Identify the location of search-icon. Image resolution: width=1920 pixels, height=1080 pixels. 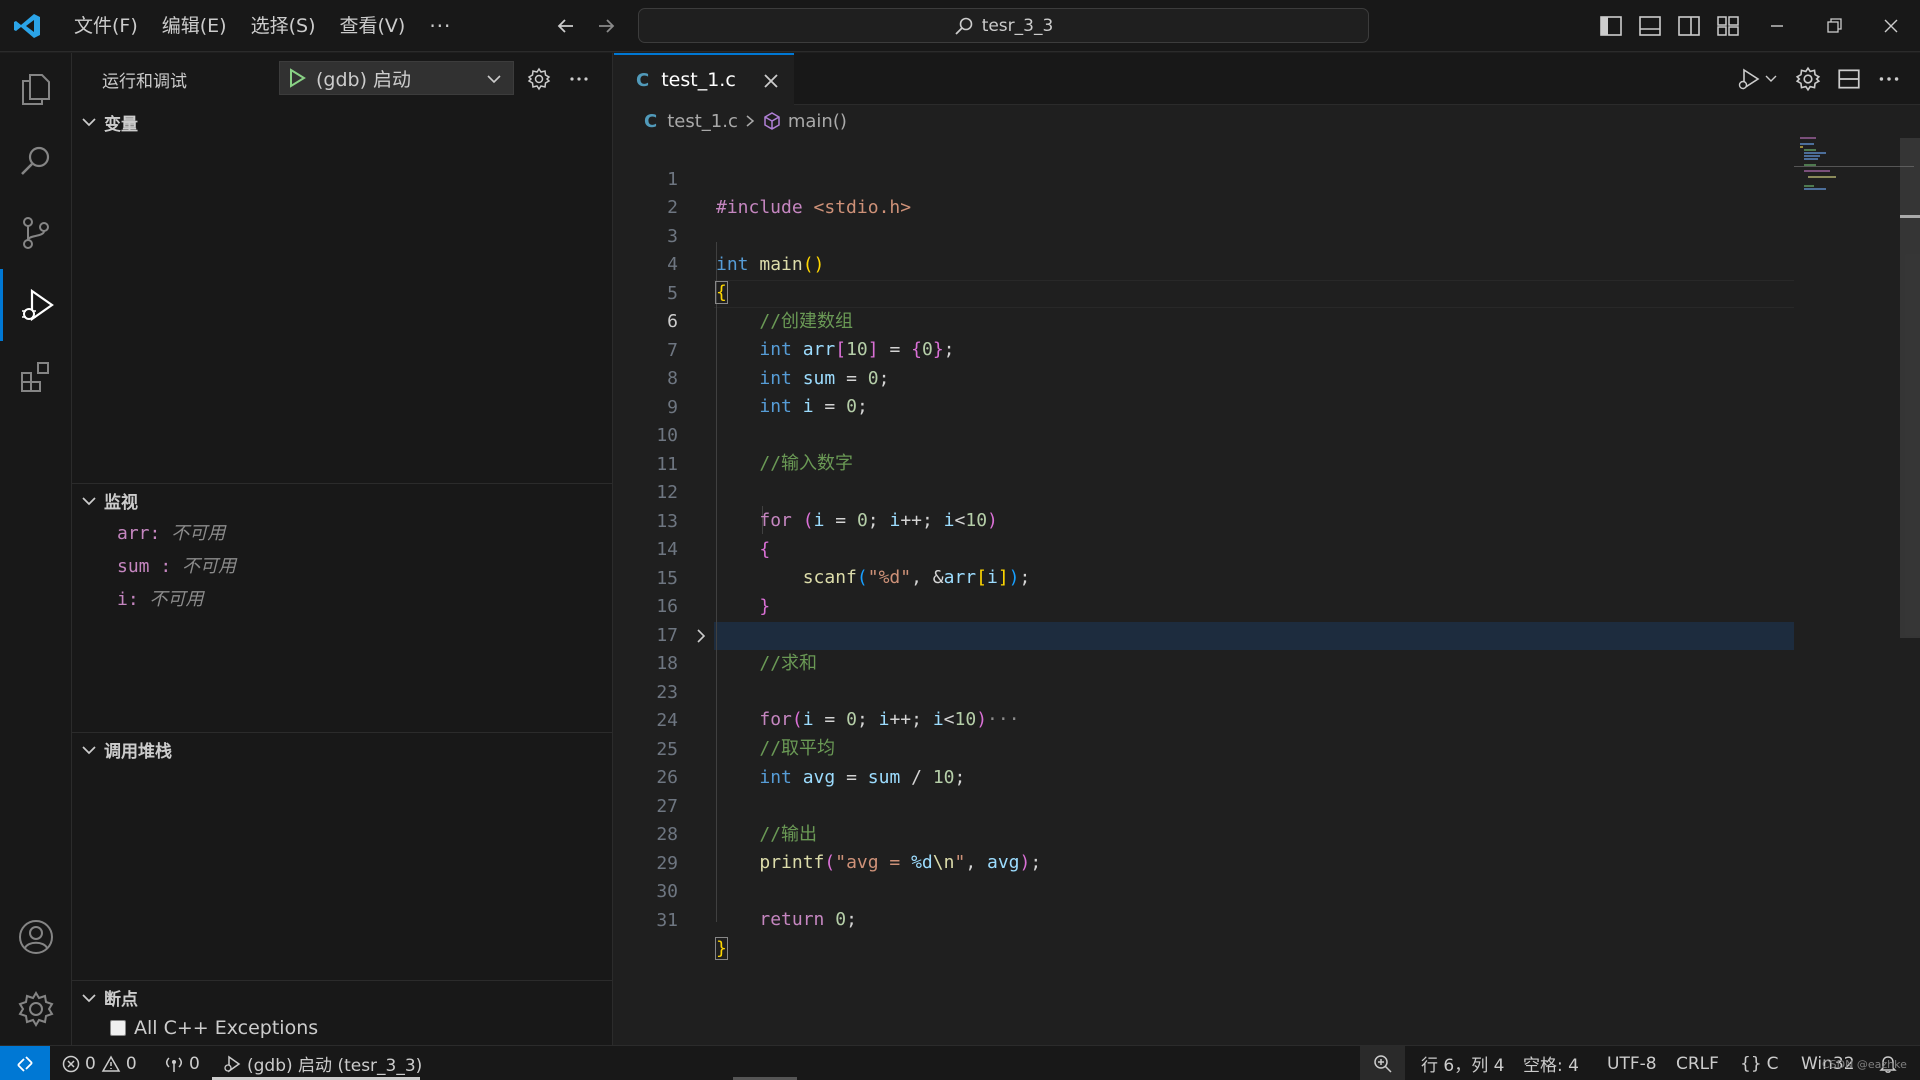
(963, 26).